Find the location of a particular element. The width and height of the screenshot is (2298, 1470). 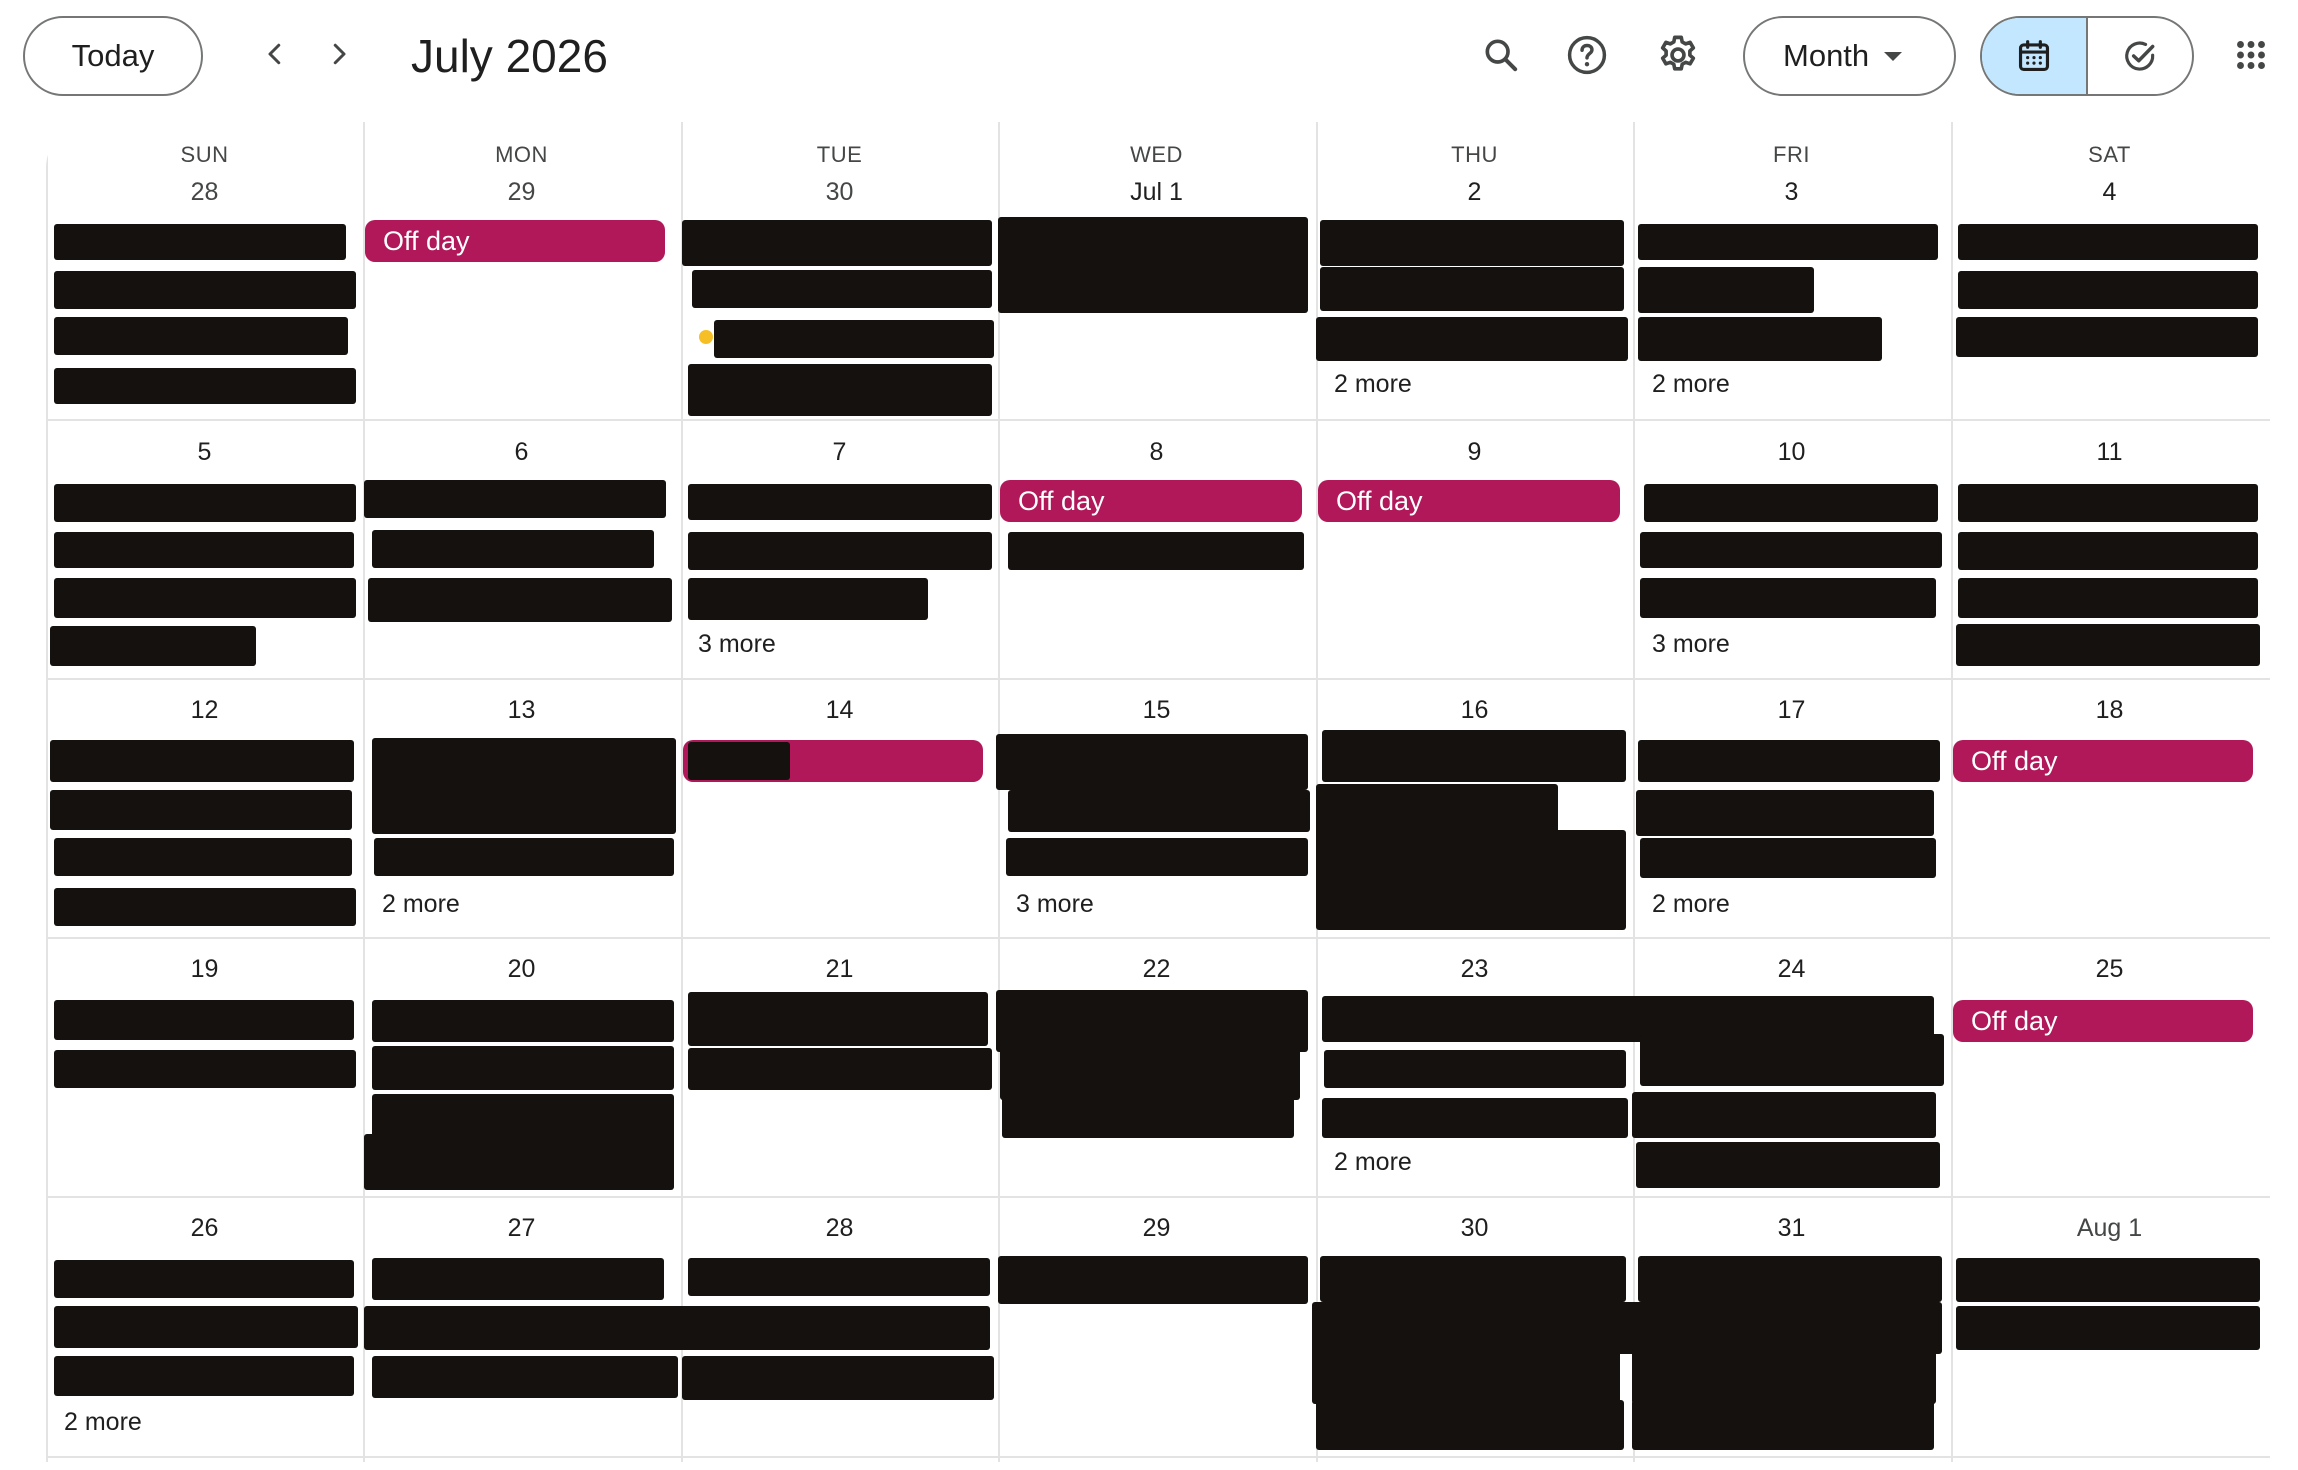

day-number: 24 is located at coordinates (1791, 969).